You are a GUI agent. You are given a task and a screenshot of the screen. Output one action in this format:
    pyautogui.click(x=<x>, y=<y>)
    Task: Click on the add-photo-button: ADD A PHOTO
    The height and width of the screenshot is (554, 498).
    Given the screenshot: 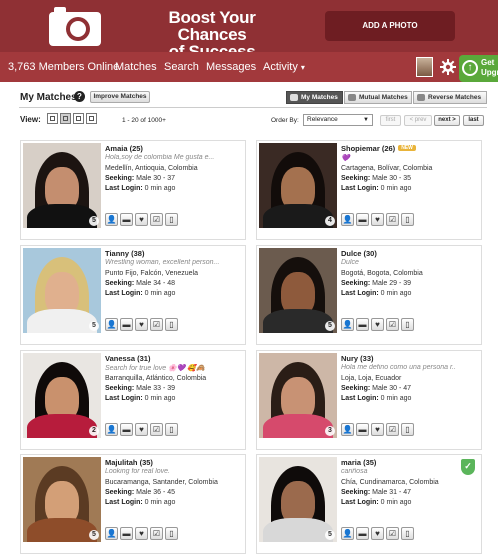 What is the action you would take?
    pyautogui.click(x=390, y=26)
    